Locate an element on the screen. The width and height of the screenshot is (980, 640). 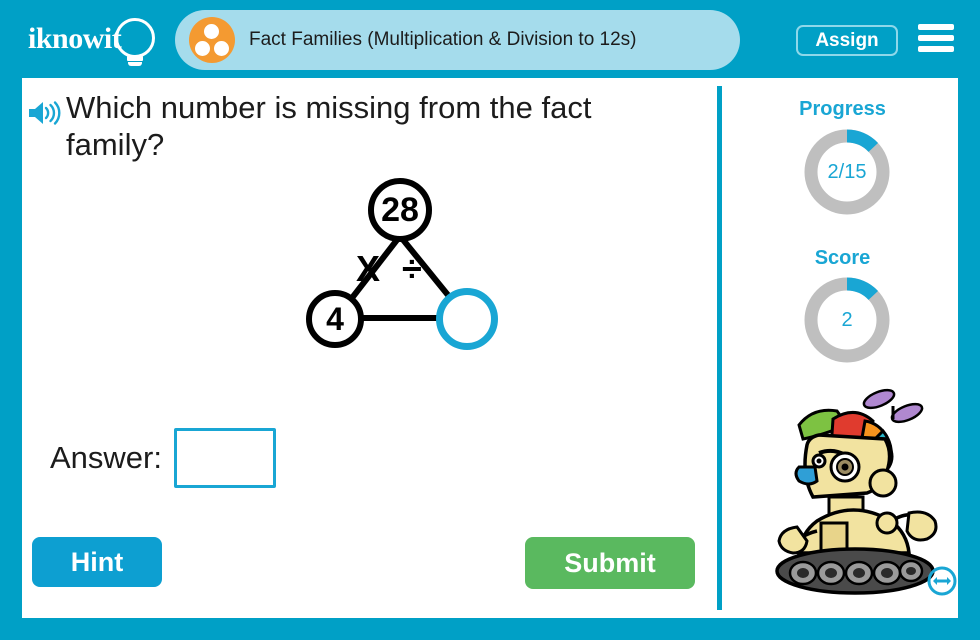
progress-donut: 2/15 is located at coordinates (847, 172).